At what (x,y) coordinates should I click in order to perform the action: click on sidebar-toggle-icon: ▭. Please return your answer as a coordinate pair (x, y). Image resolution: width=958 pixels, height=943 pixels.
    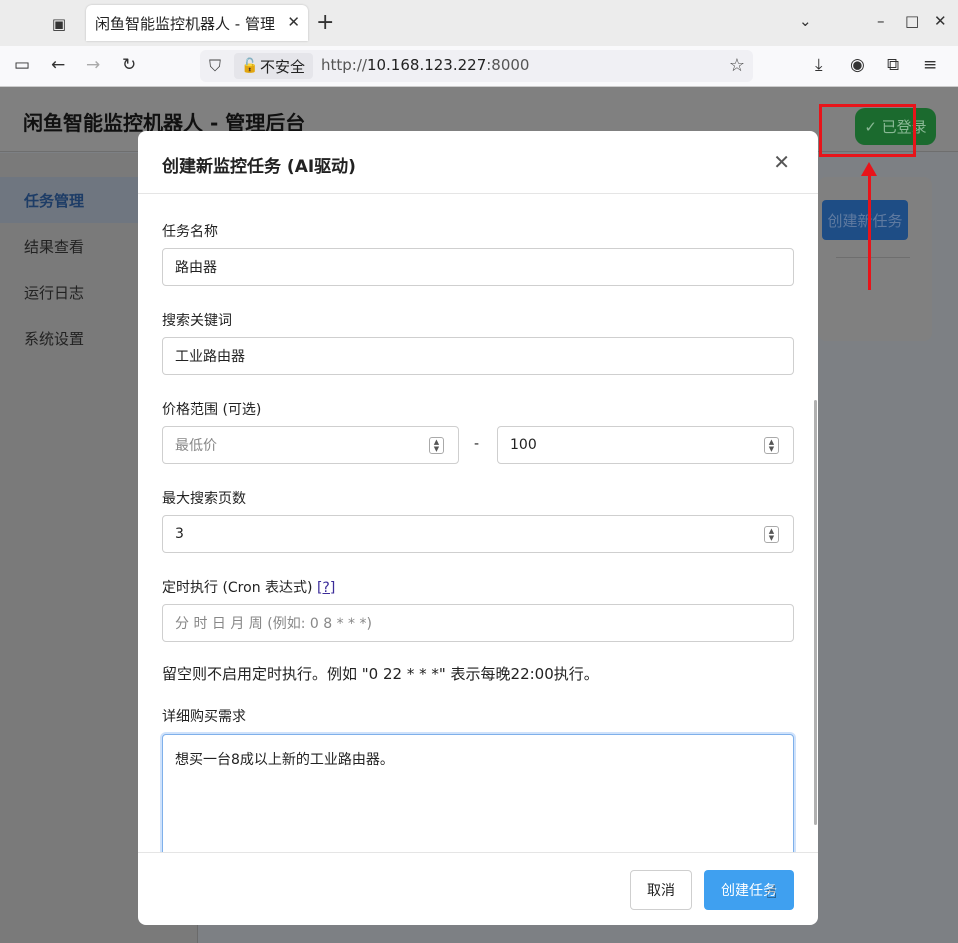
    Looking at the image, I should click on (22, 65).